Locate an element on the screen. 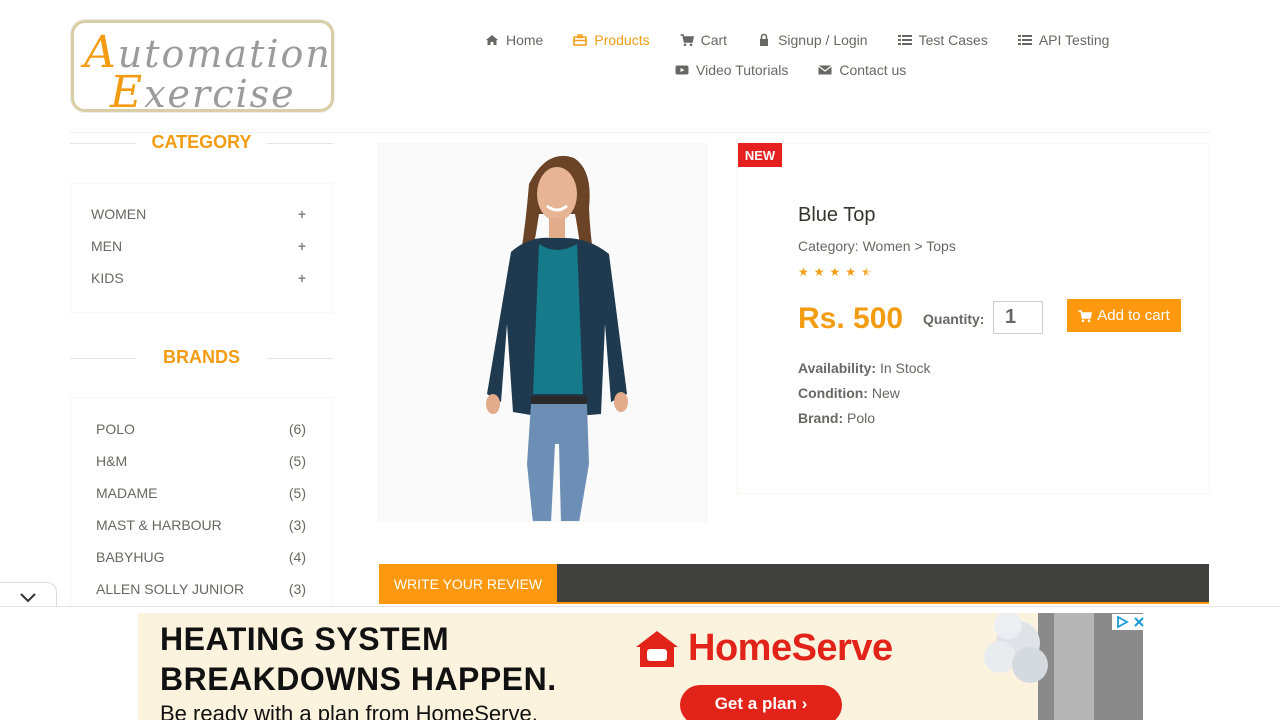 This screenshot has height=720, width=1280. brand: Brand: Polo is located at coordinates (836, 418).